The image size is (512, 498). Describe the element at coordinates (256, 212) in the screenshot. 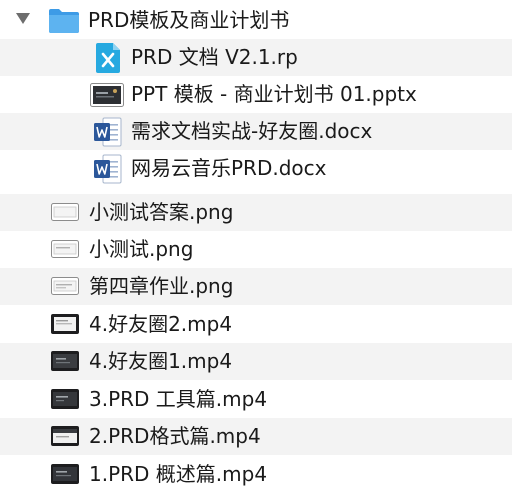

I see `file-row: 小测试答案.png` at that location.